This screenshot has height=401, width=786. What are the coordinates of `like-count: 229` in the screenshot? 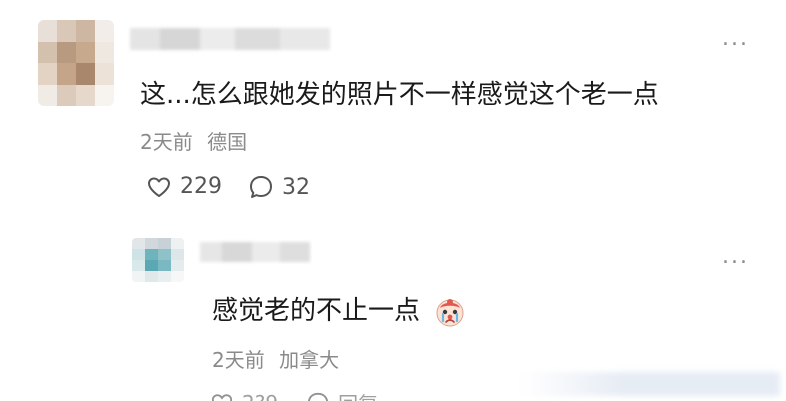 It's located at (201, 186).